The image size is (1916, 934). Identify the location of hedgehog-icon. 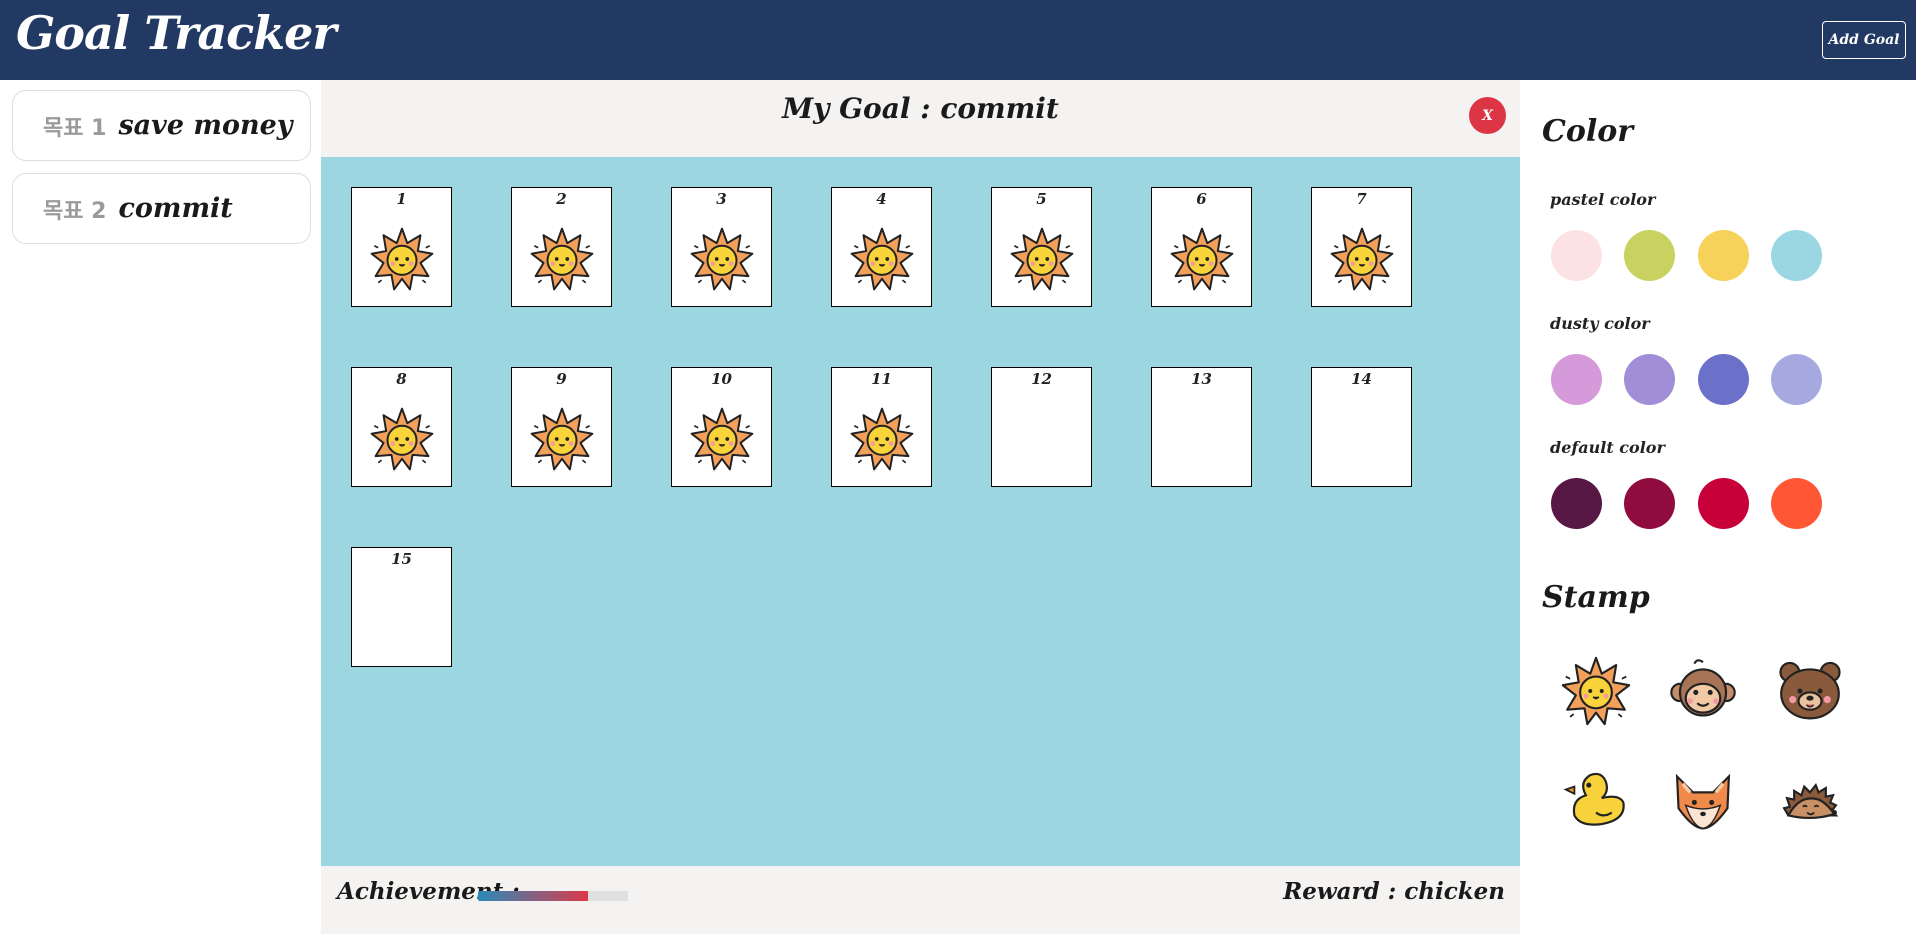
(1810, 801).